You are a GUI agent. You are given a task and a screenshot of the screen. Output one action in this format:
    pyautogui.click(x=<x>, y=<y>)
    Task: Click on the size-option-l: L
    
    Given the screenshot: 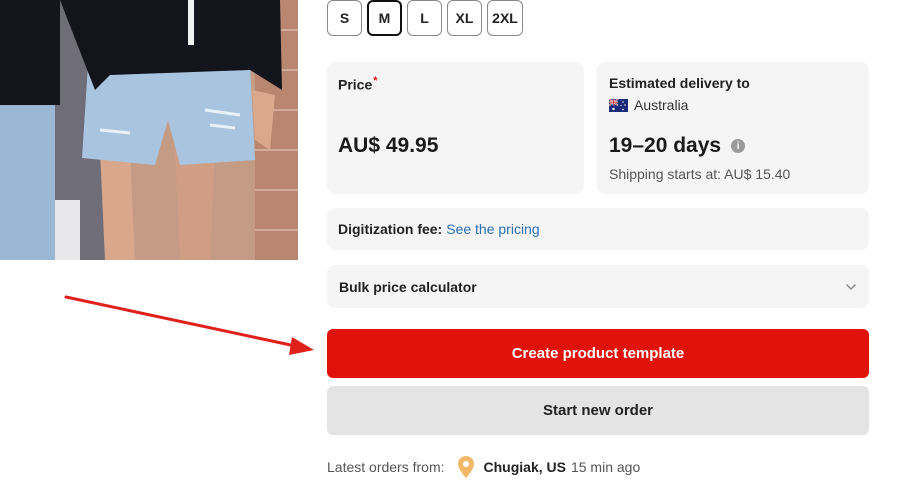 What is the action you would take?
    pyautogui.click(x=424, y=18)
    